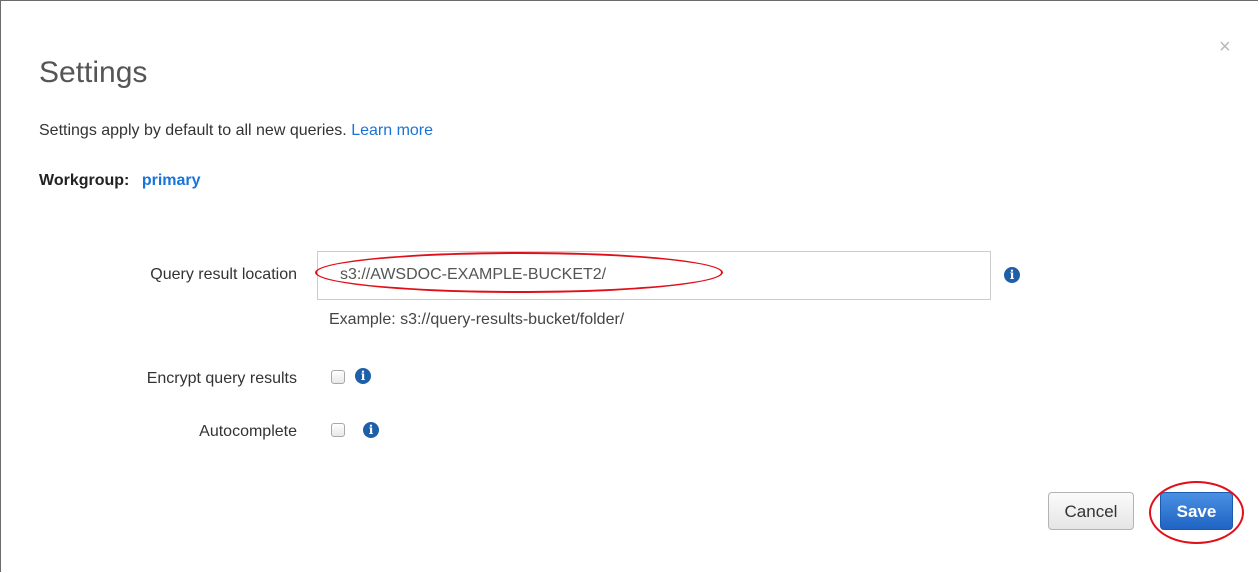 The width and height of the screenshot is (1259, 573). What do you see at coordinates (654, 275) in the screenshot?
I see `query-result-location-input: s3://AWSDOC-EXAMPLE-BUCKET2/` at bounding box center [654, 275].